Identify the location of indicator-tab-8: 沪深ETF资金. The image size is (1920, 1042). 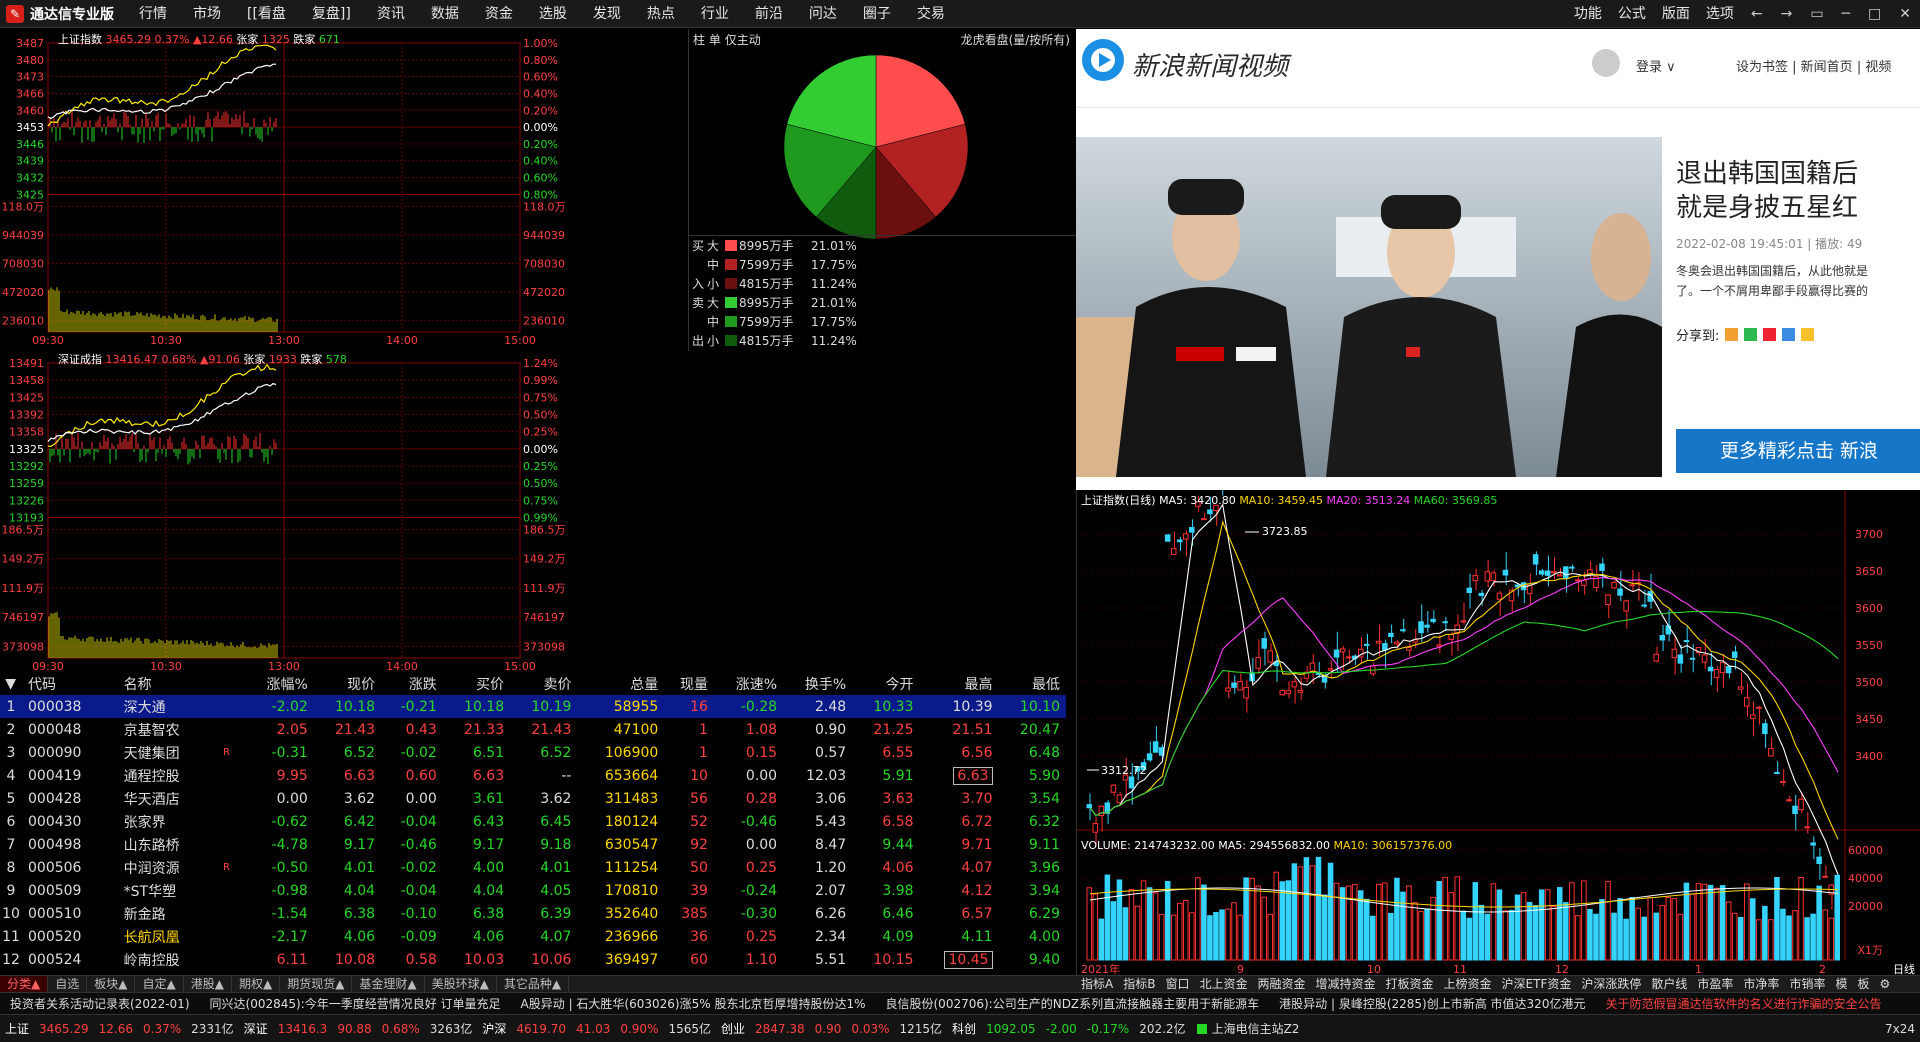
(1537, 984).